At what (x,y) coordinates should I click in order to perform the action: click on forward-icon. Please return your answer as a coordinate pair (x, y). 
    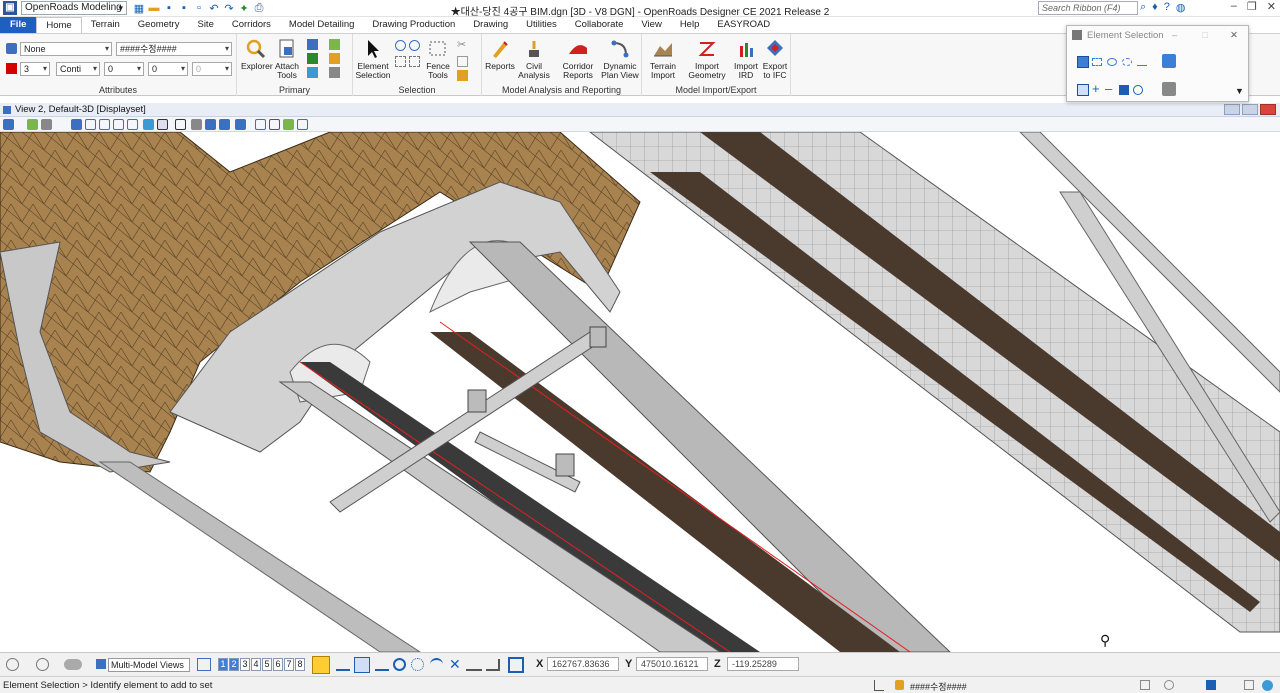
    Looking at the image, I should click on (42, 664).